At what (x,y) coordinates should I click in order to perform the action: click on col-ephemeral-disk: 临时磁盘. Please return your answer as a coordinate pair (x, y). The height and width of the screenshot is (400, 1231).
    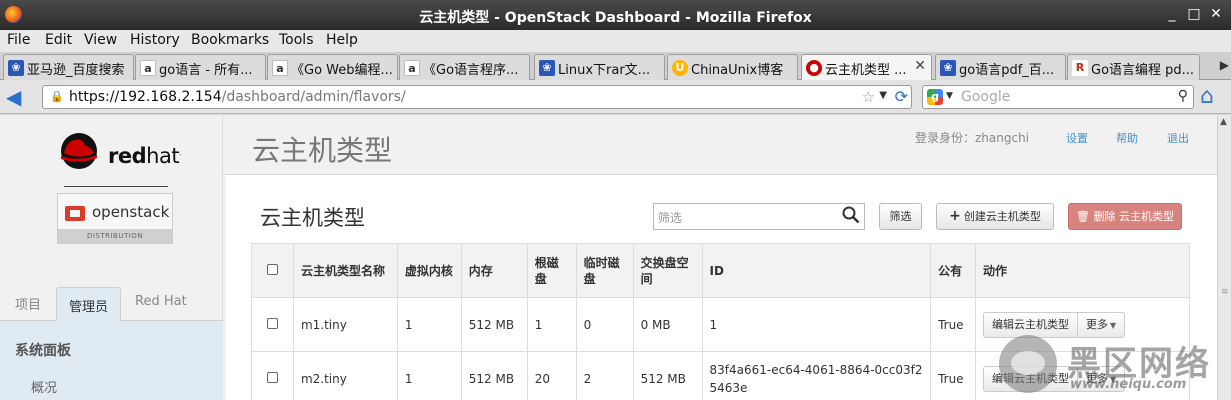
    Looking at the image, I should click on (604, 270).